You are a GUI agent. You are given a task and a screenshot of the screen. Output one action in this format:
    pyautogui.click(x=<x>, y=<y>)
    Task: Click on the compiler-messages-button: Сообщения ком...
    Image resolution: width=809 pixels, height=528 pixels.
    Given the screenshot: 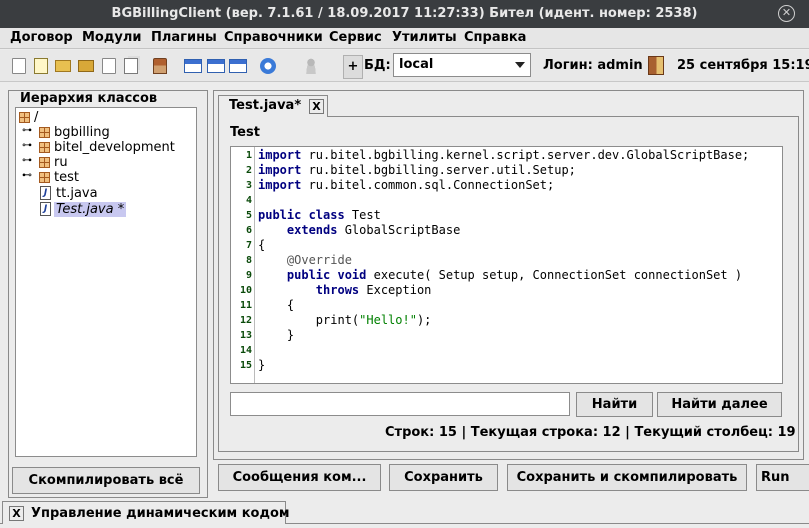 What is the action you would take?
    pyautogui.click(x=299, y=477)
    